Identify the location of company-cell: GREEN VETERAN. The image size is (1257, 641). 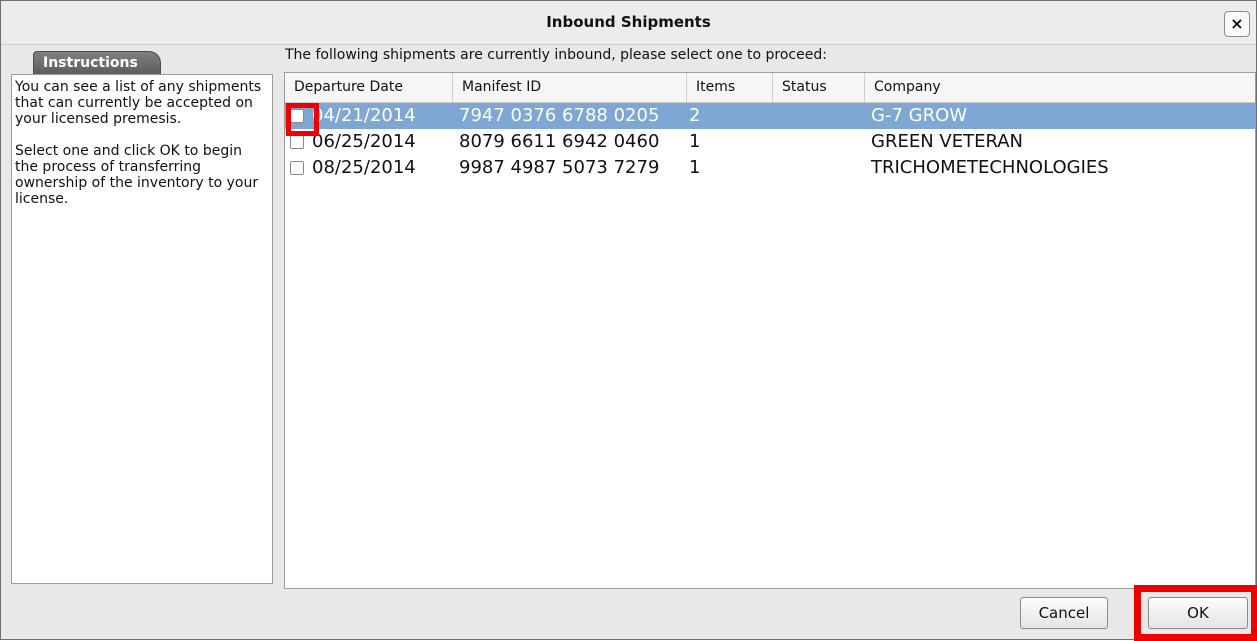
(947, 141).